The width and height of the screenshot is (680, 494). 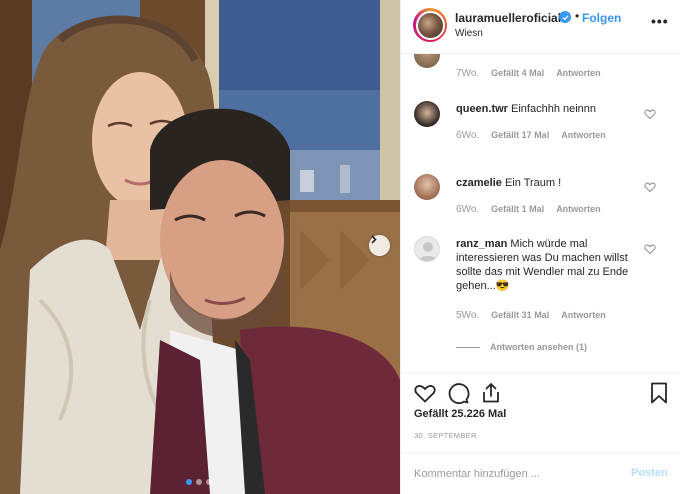 I want to click on comment-likes: Gefällt 1 Mal, so click(x=517, y=209).